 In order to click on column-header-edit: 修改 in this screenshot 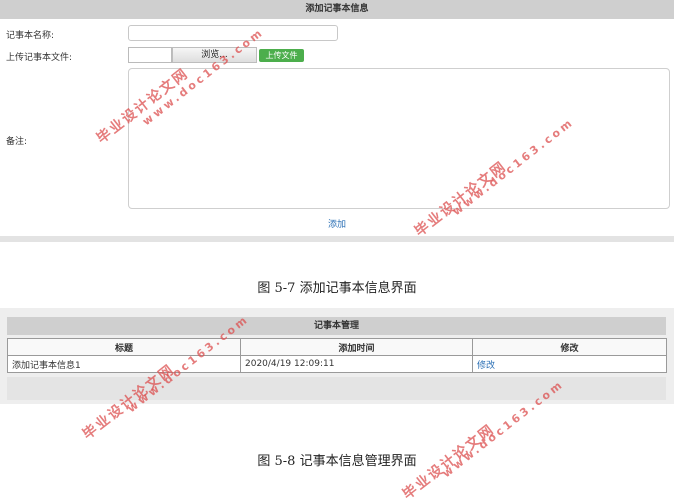, I will do `click(569, 347)`.